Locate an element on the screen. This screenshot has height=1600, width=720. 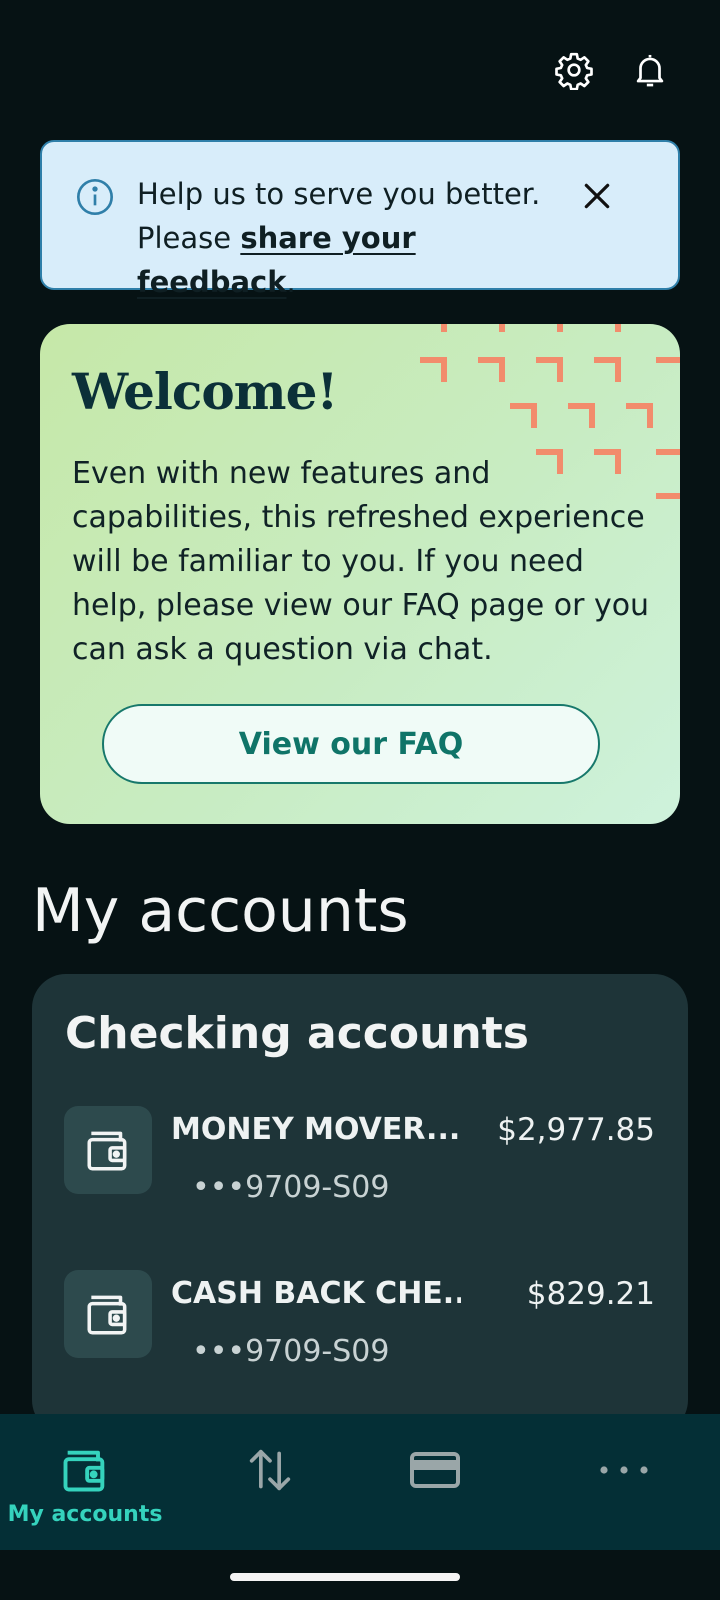
nav-transfer is located at coordinates (270, 1482).